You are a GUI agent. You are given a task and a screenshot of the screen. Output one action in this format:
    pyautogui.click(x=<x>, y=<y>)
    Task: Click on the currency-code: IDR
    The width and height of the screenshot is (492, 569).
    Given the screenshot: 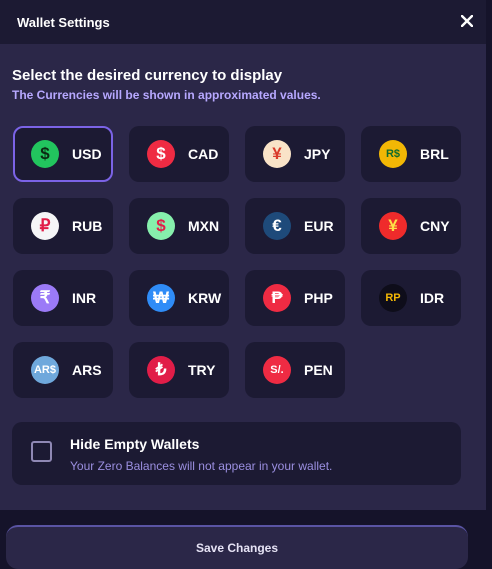 What is the action you would take?
    pyautogui.click(x=432, y=298)
    